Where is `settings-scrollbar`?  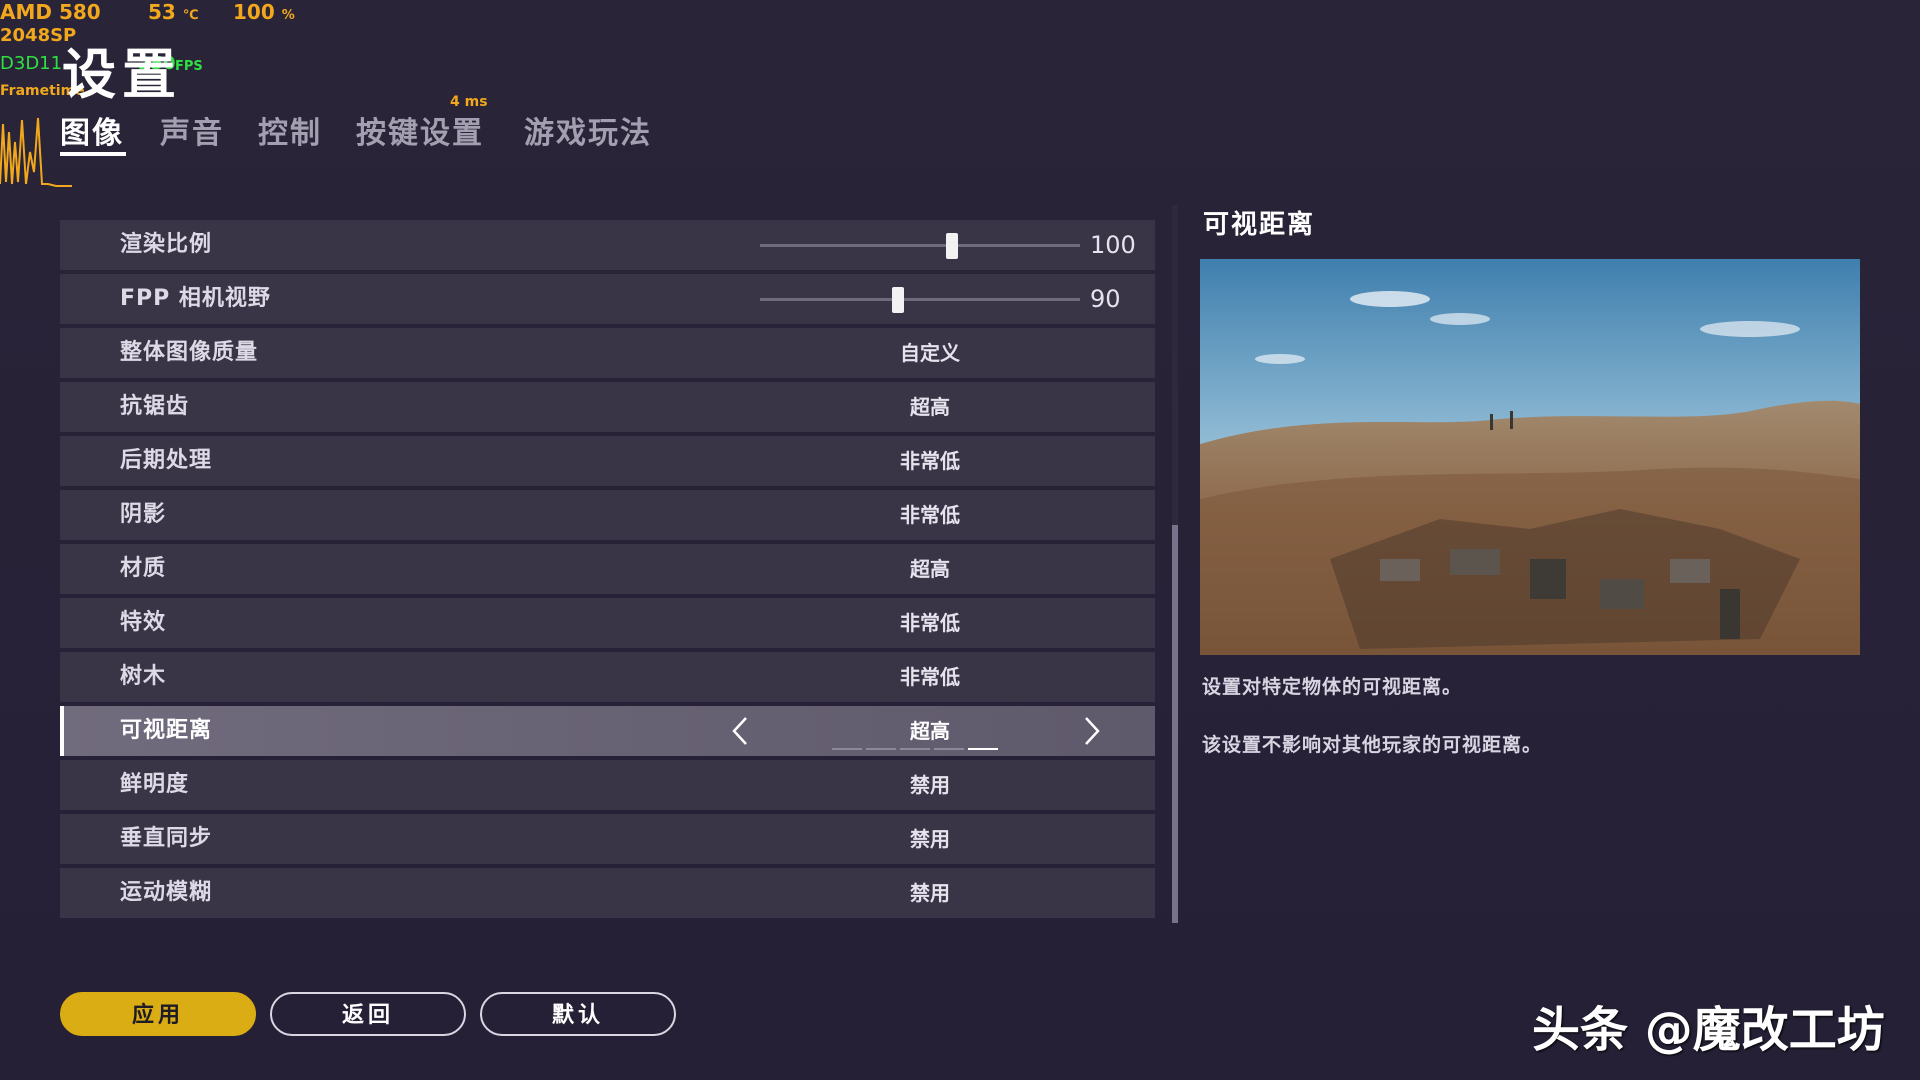 settings-scrollbar is located at coordinates (1175, 564).